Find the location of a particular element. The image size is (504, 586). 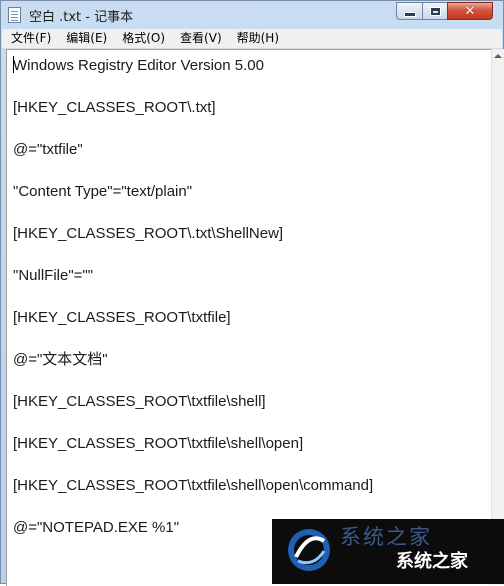

title-bar: 空白 .txt - 记事本 ✕ is located at coordinates (252, 15).